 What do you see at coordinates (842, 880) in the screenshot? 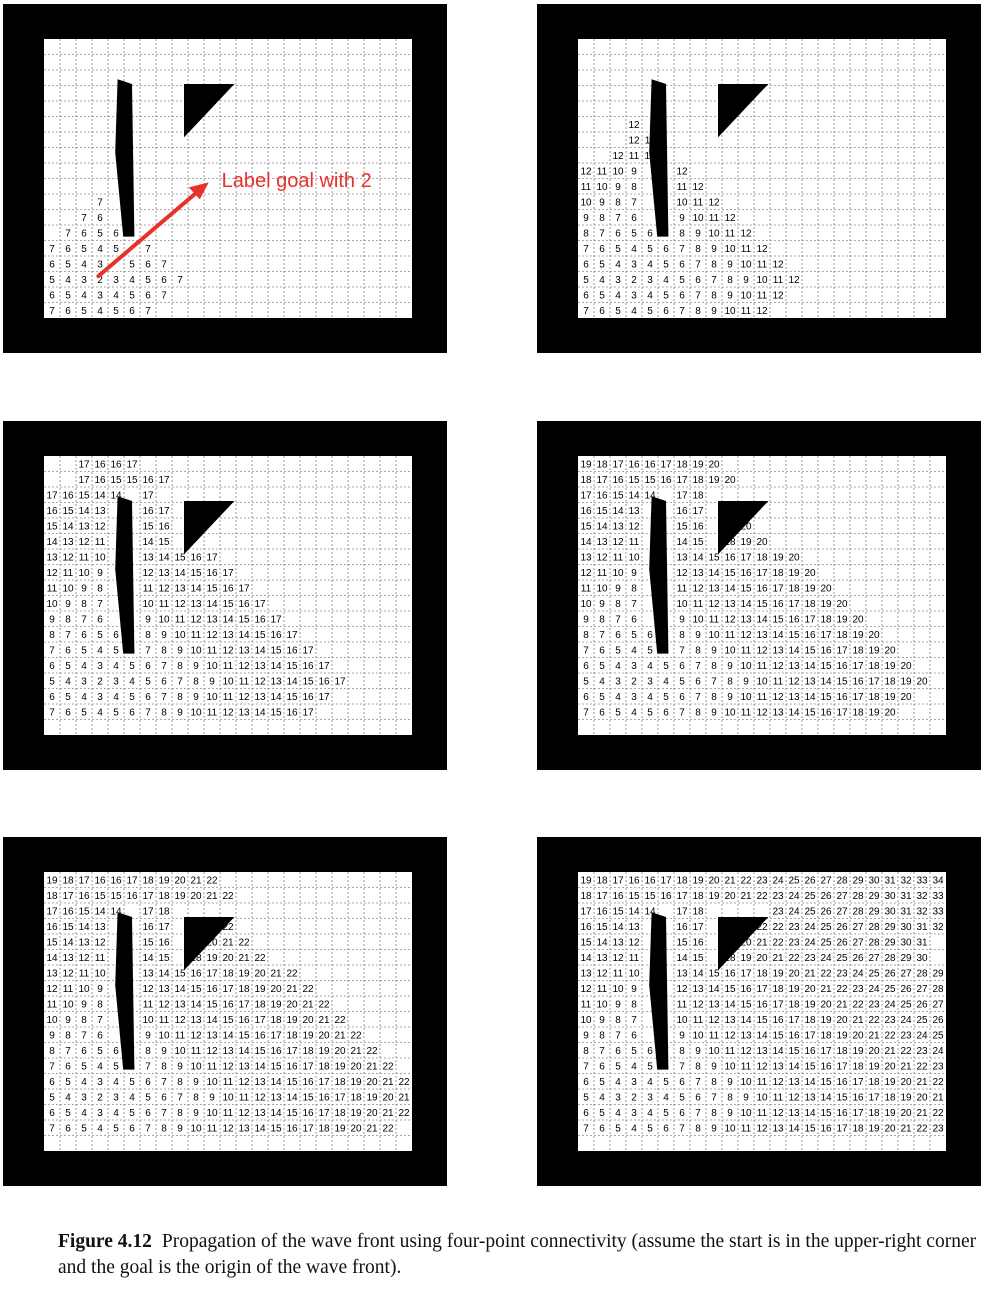
I see `cell-value: 28` at bounding box center [842, 880].